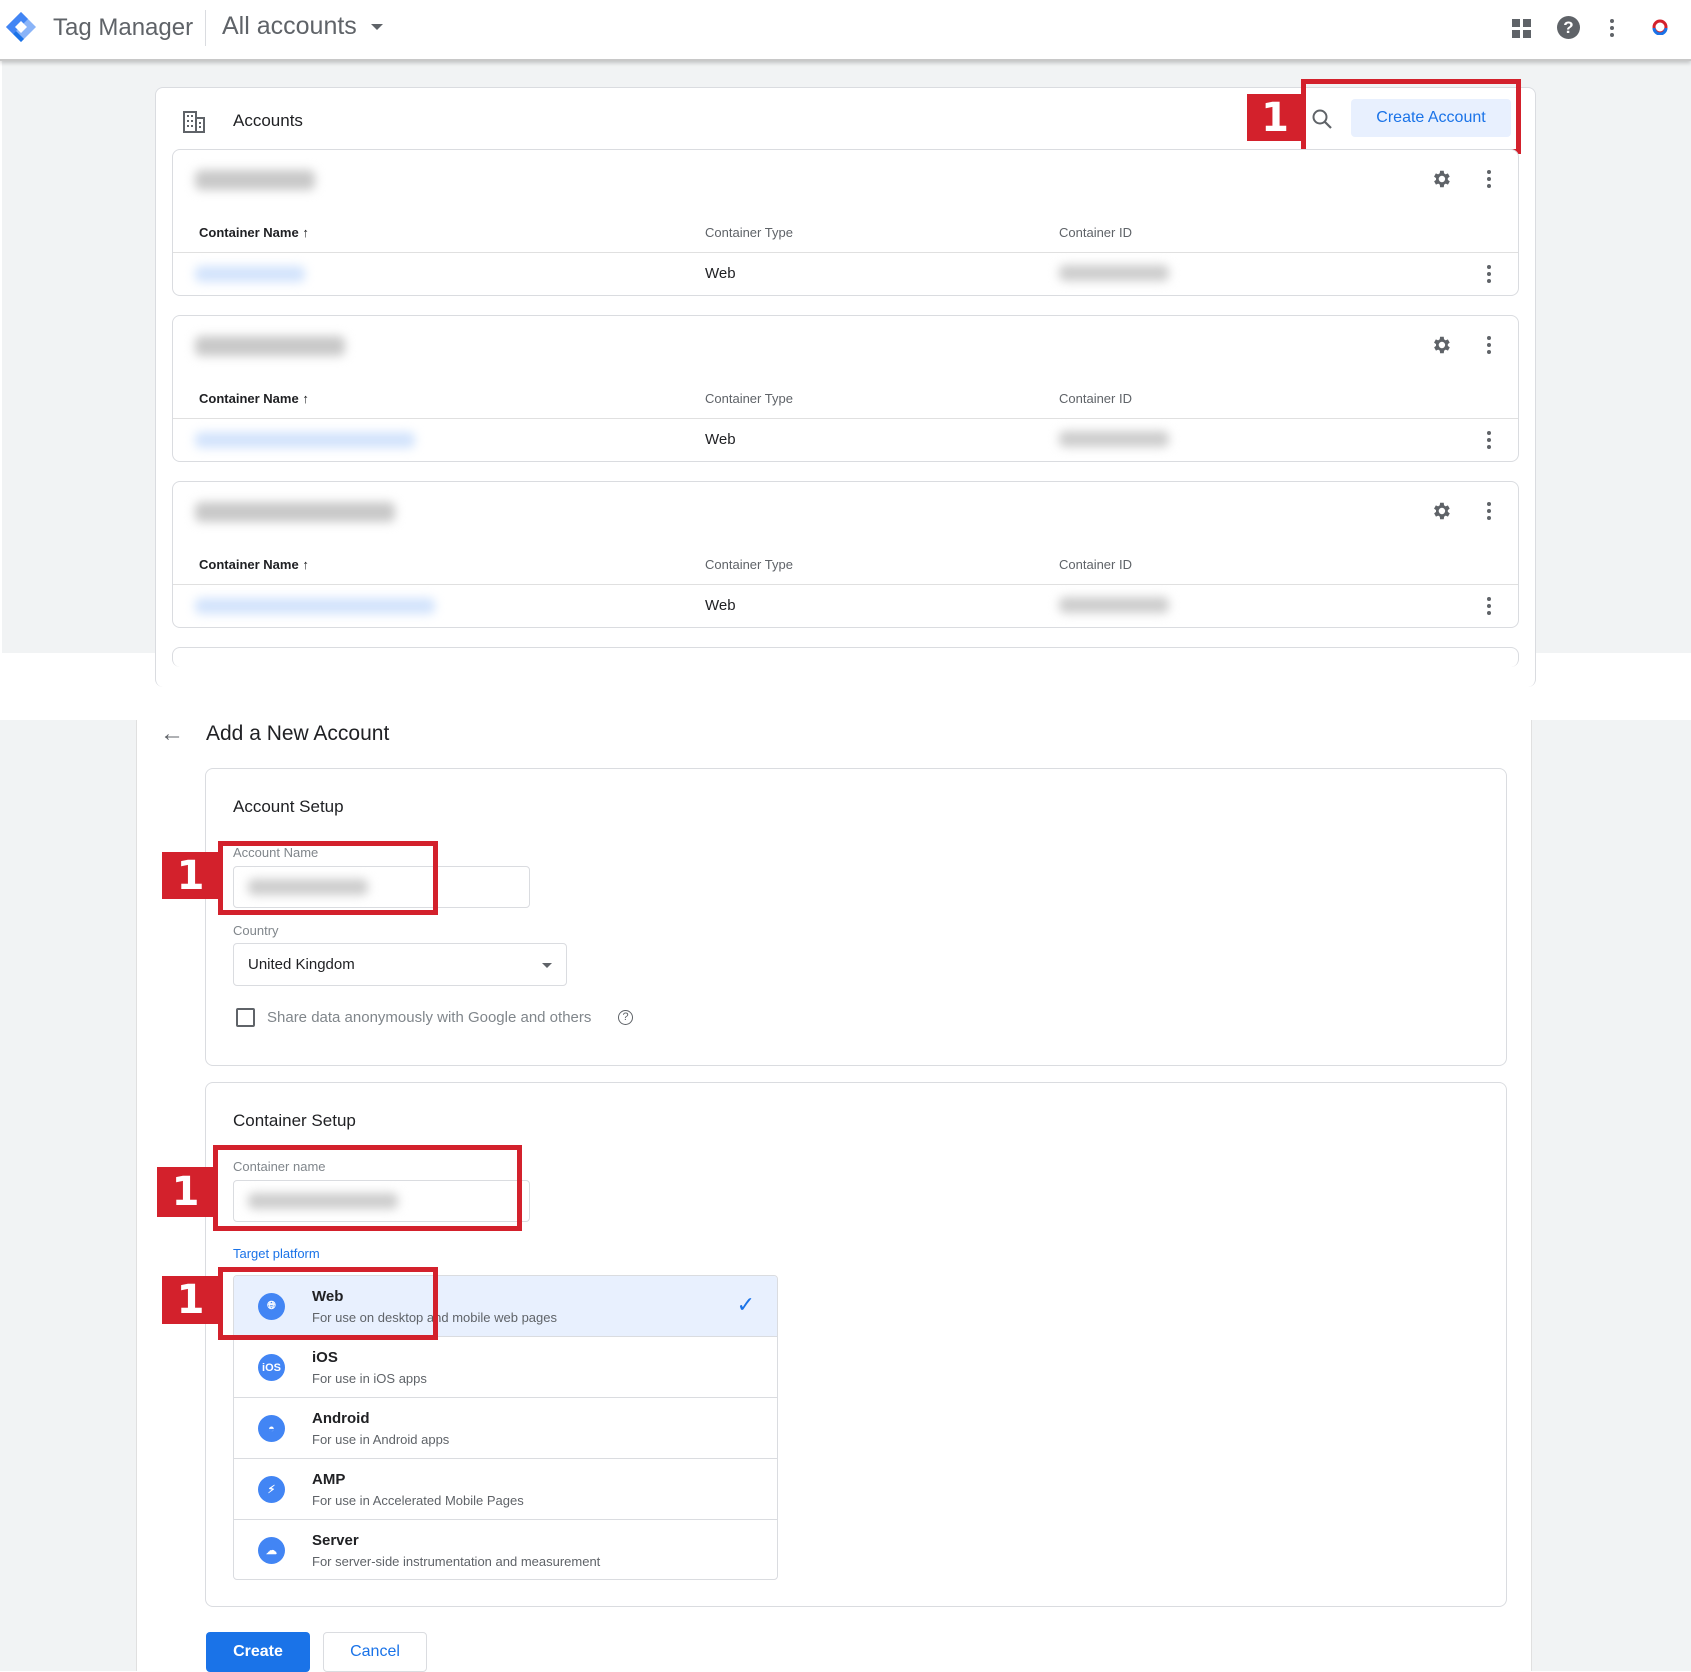  Describe the element at coordinates (298, 733) in the screenshot. I see `page-title: Add a New Account` at that location.